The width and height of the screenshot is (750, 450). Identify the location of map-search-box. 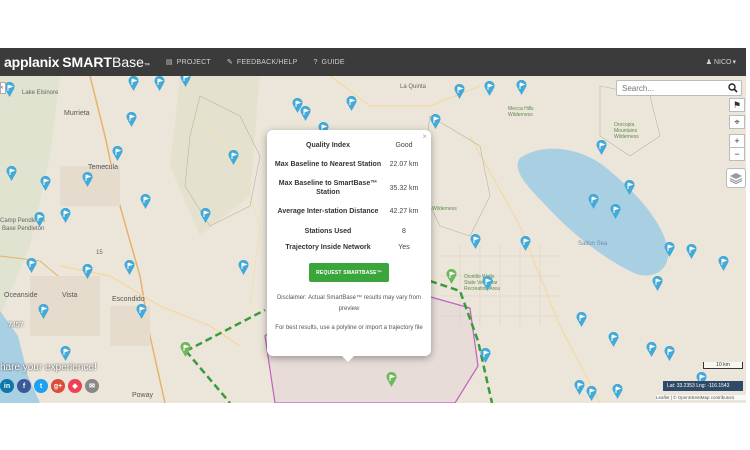
(679, 88).